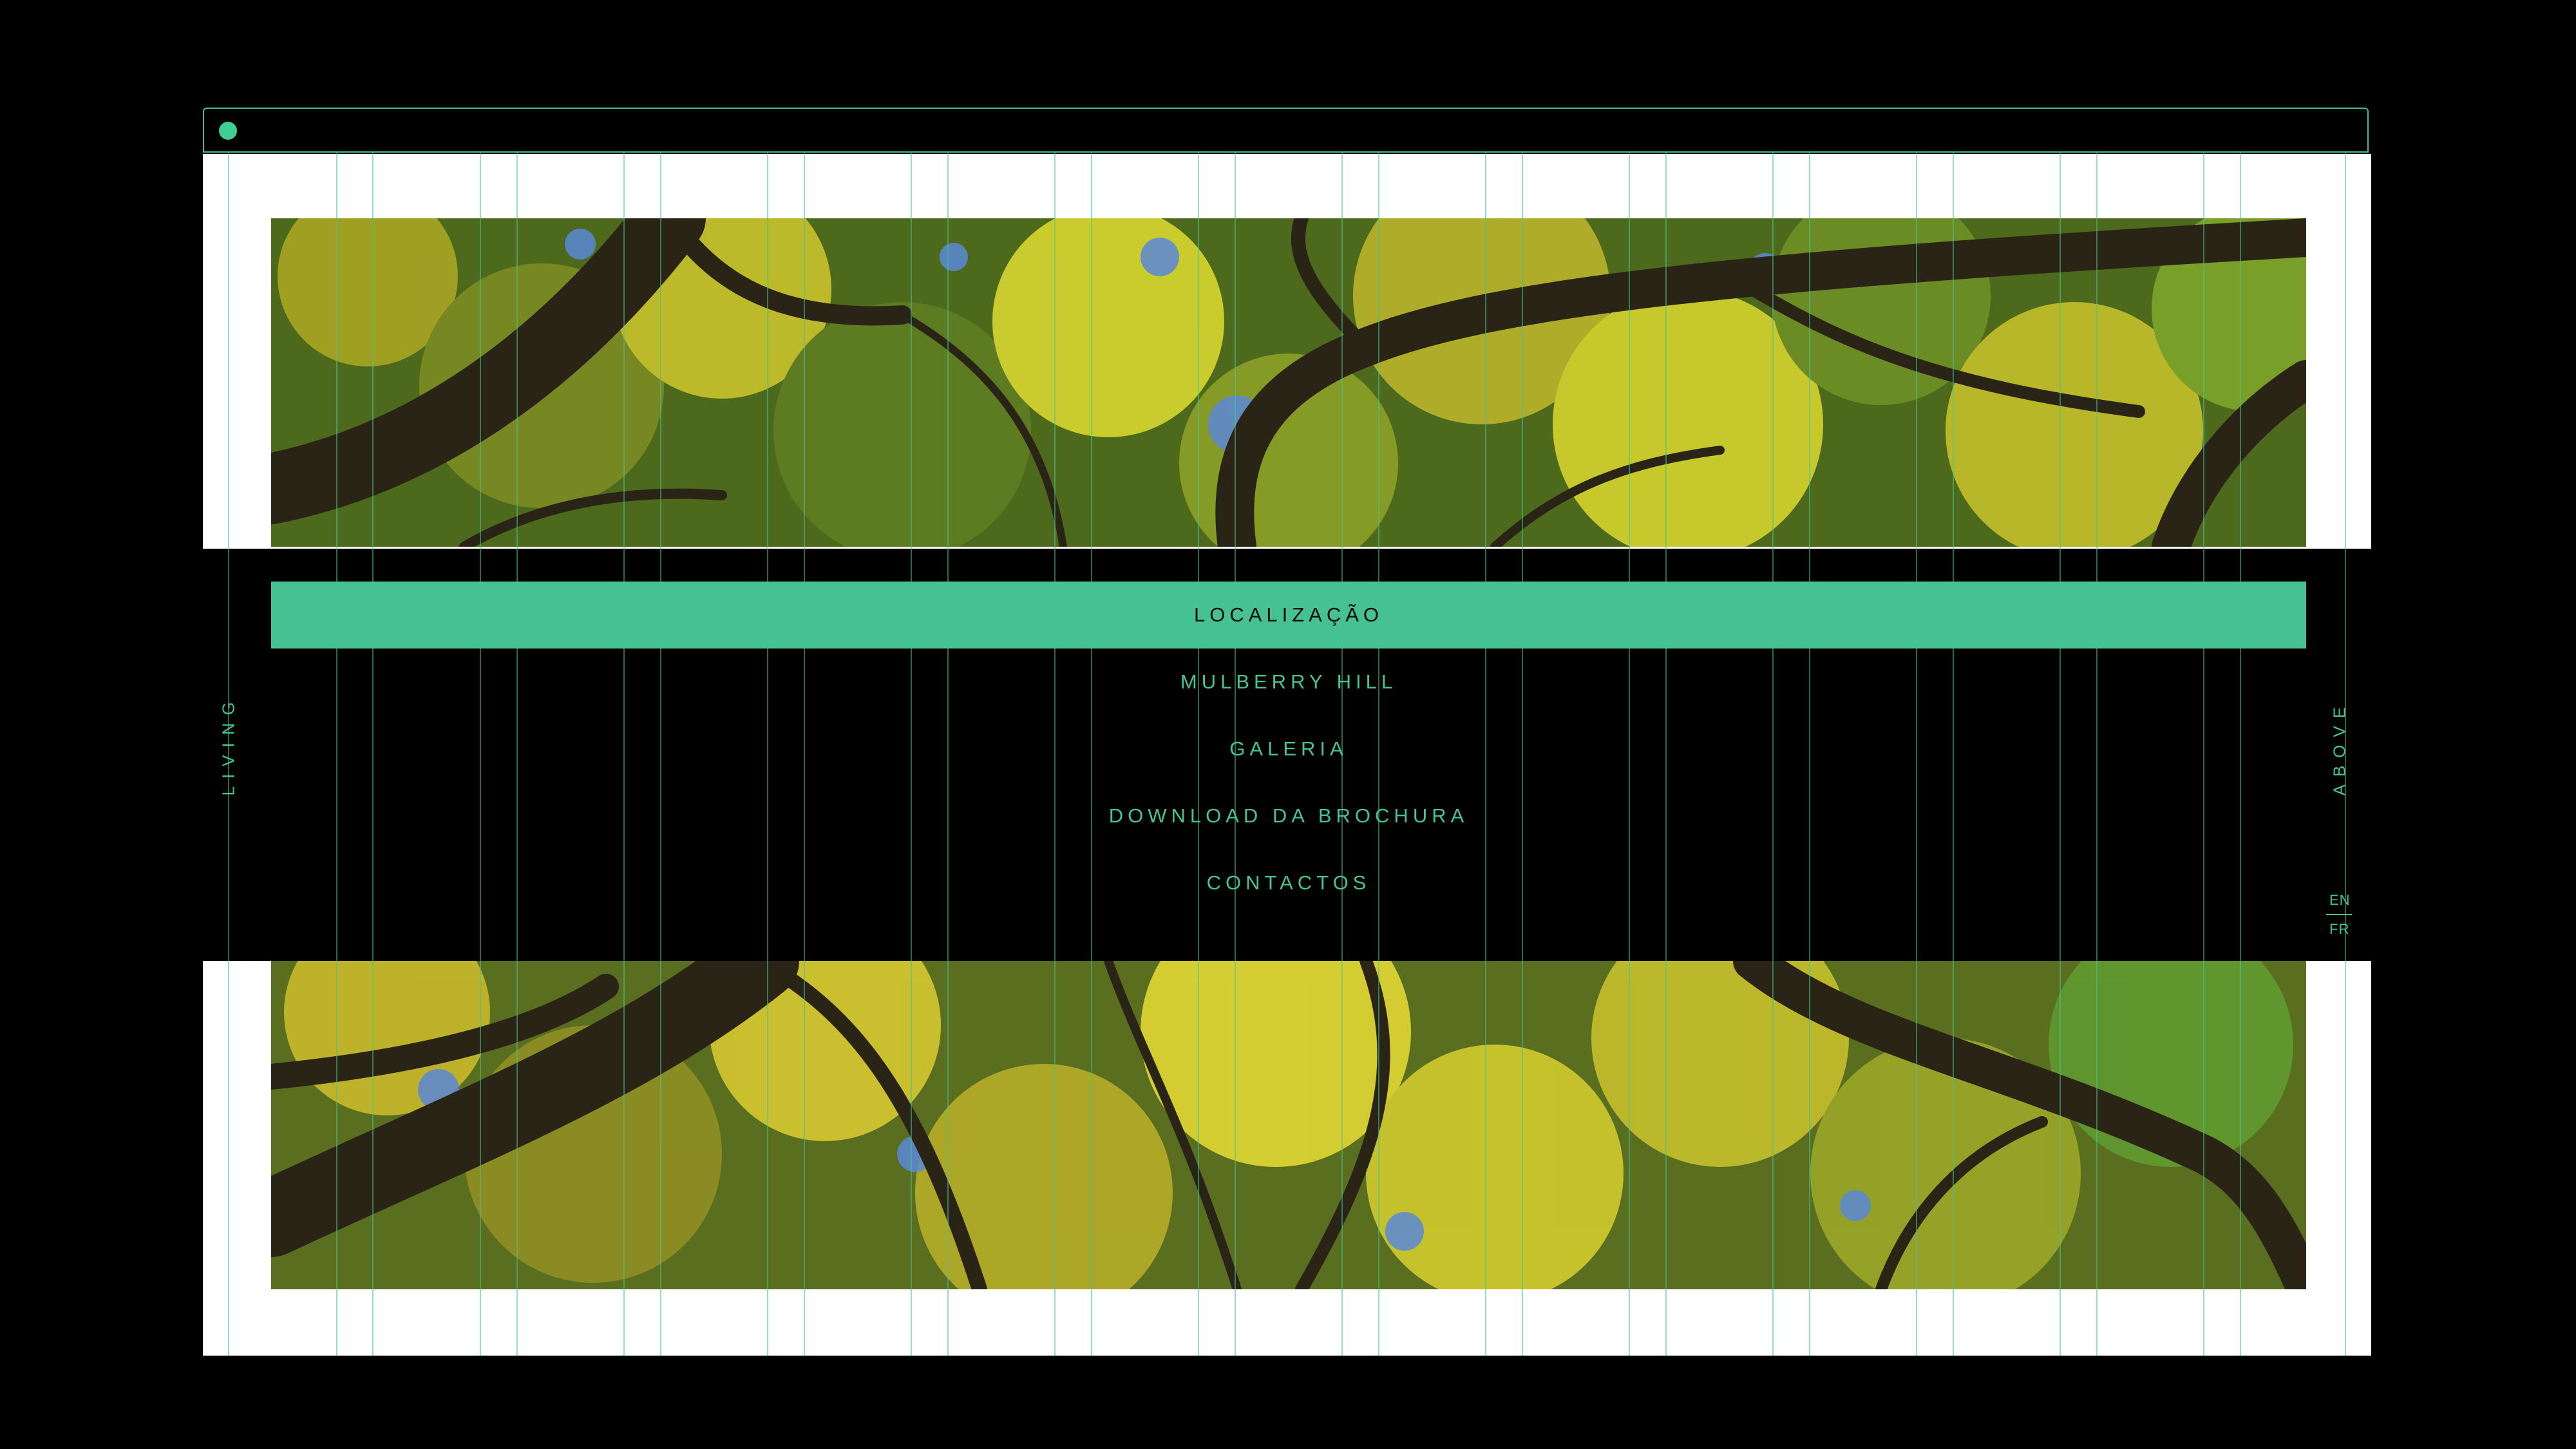  I want to click on language-en-link: EN, so click(2340, 901).